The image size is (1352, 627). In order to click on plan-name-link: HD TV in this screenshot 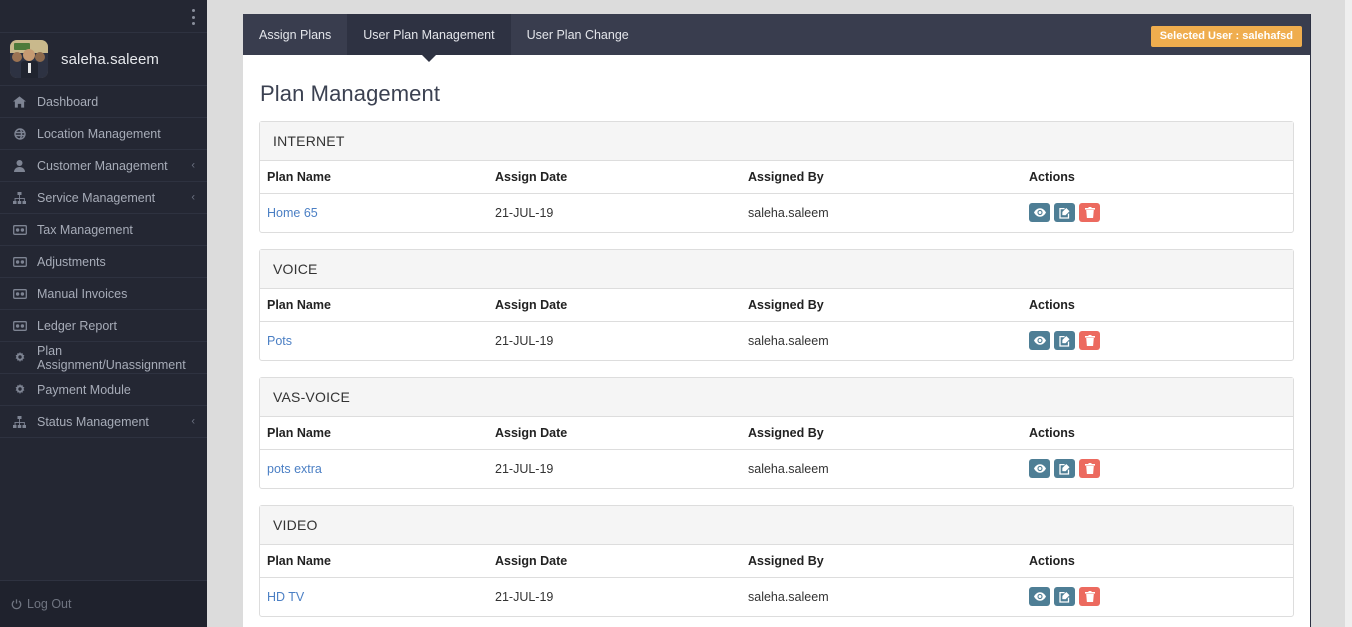, I will do `click(285, 597)`.